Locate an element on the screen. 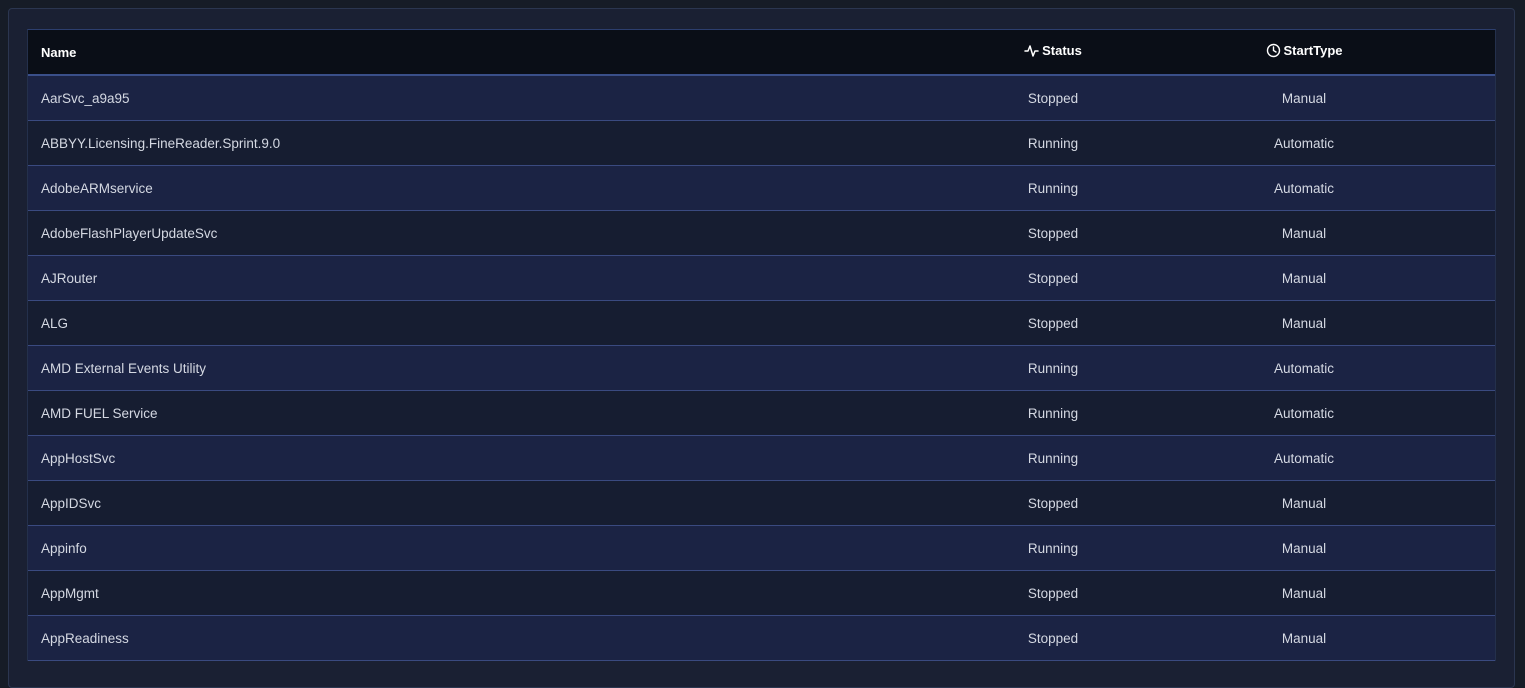 The image size is (1525, 688). table-row: ALG Stopped Manual is located at coordinates (761, 323).